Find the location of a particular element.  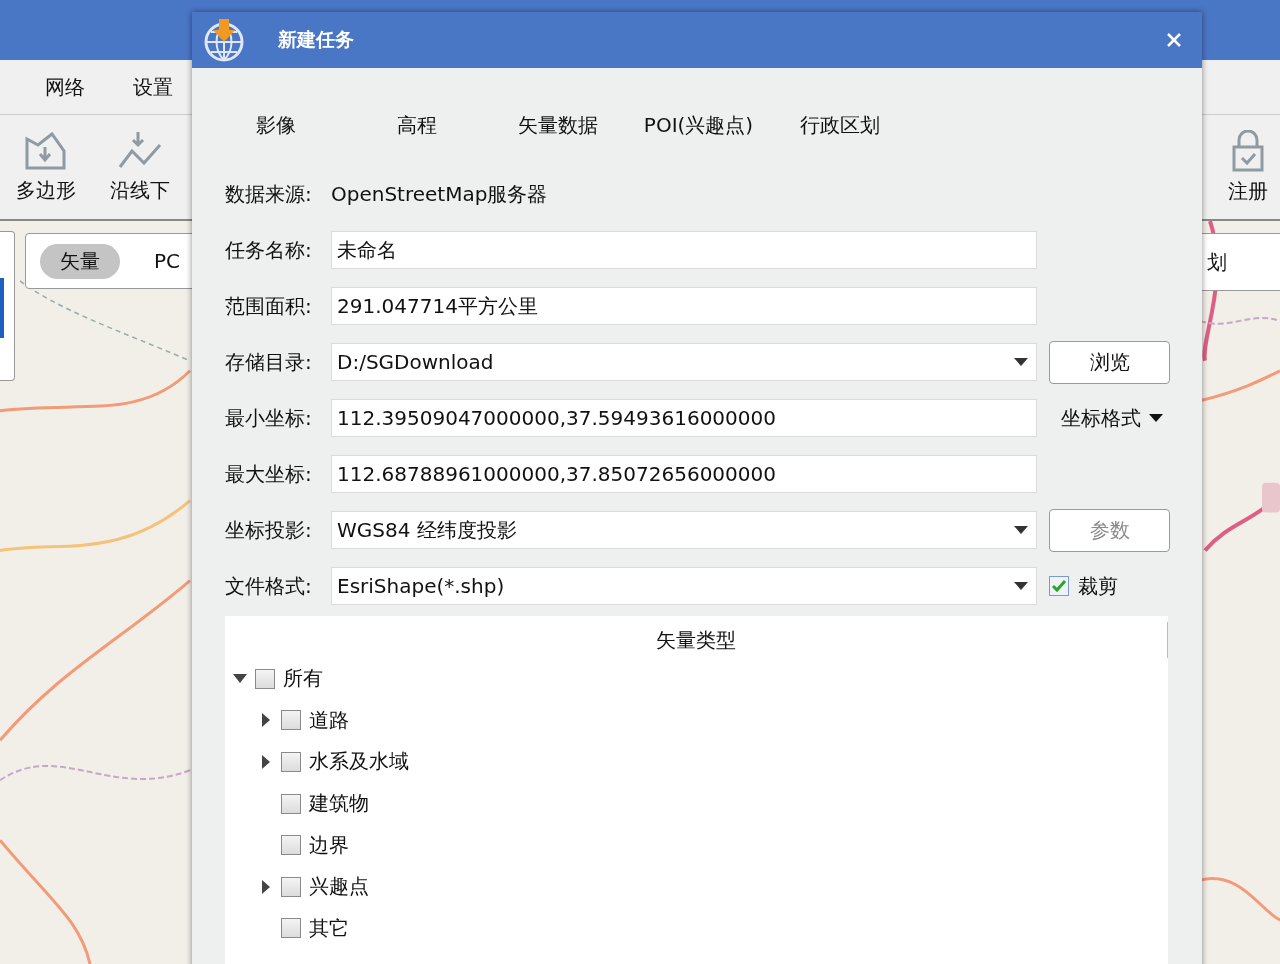

field-label: 最小坐标: is located at coordinates (269, 418).